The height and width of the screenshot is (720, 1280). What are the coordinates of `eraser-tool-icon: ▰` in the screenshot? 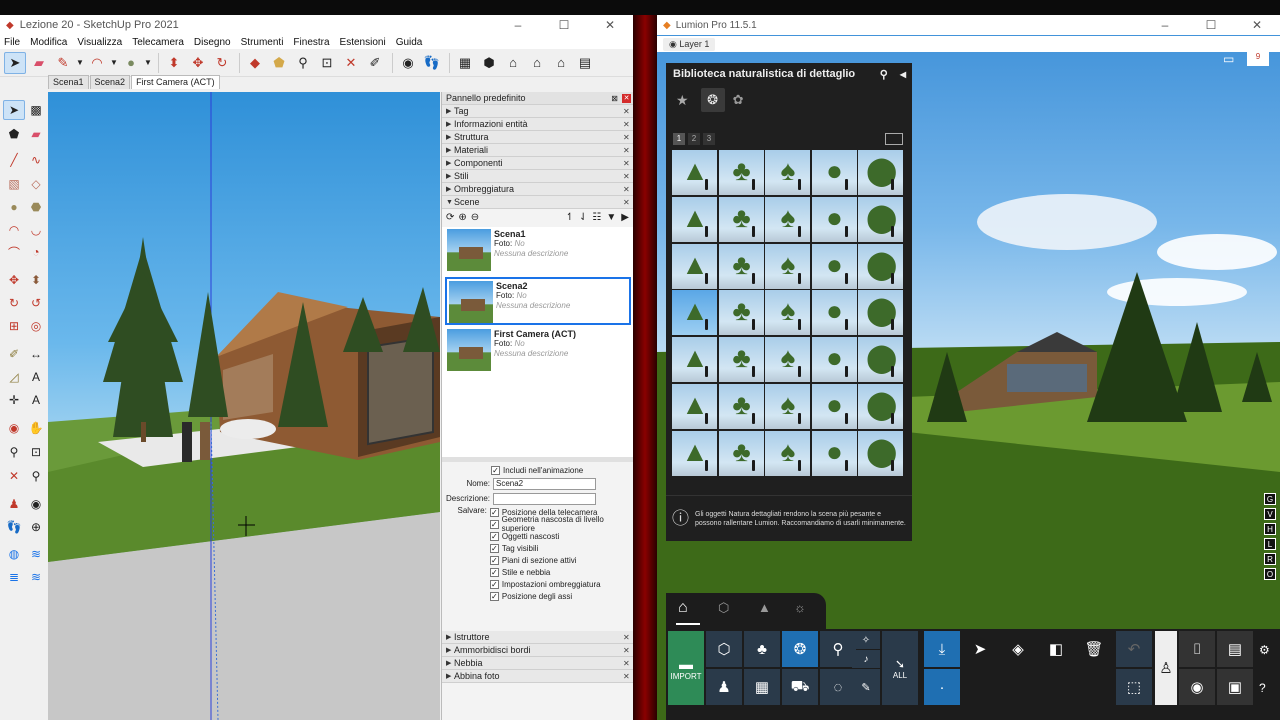 It's located at (36, 134).